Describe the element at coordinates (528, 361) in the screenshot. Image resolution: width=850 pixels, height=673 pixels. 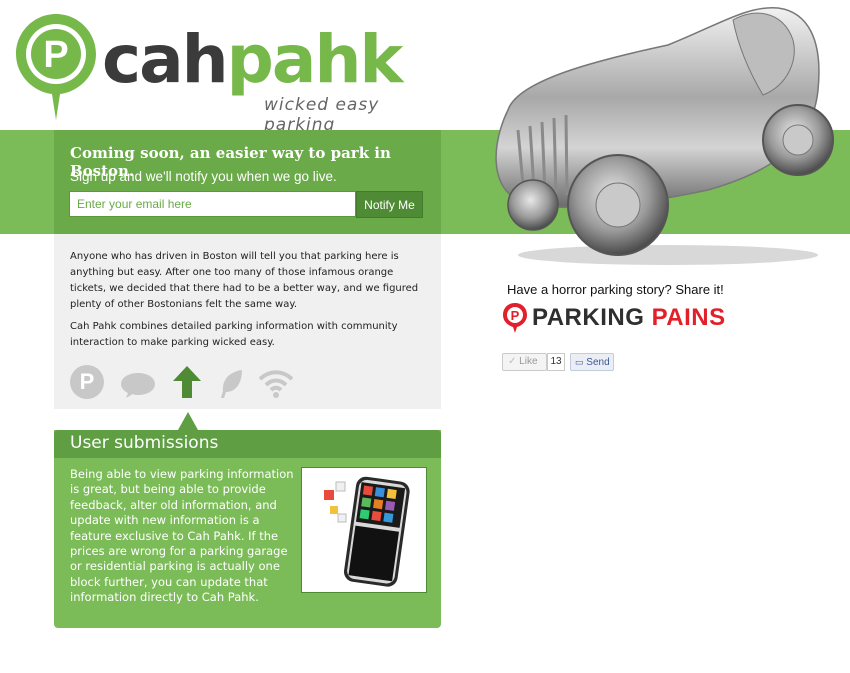
I see `facebook-like-label: Like` at that location.